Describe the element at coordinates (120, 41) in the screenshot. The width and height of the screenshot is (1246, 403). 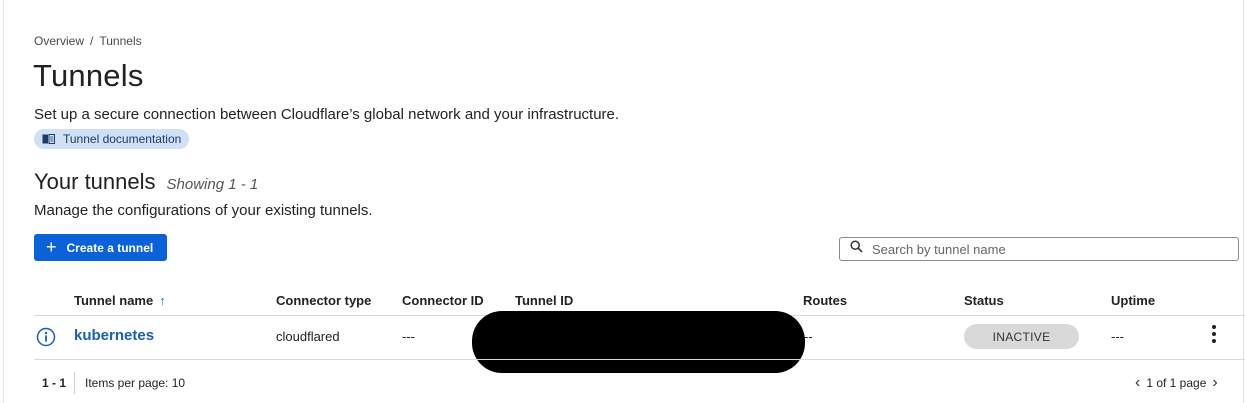
I see `breadcrumb-current: Tunnels` at that location.